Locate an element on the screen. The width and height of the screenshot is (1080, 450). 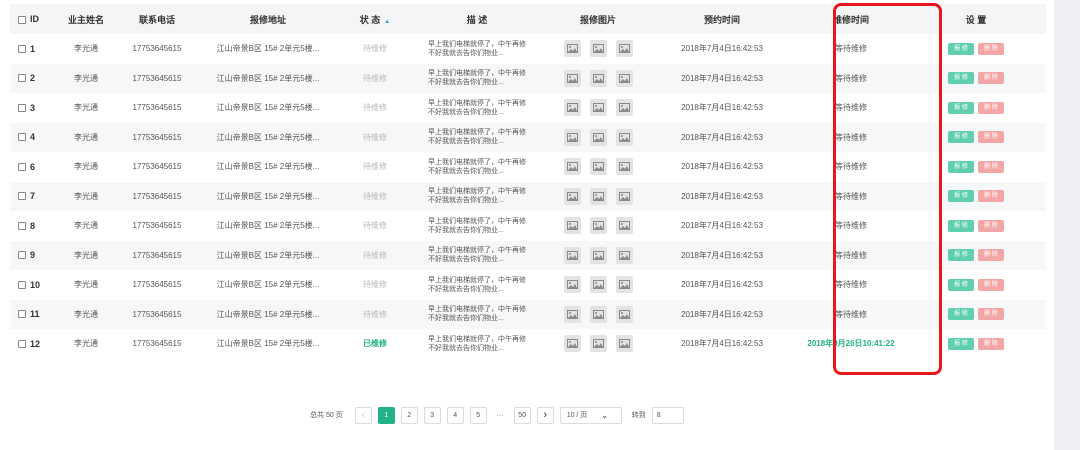
page-1: 1 is located at coordinates (386, 415).